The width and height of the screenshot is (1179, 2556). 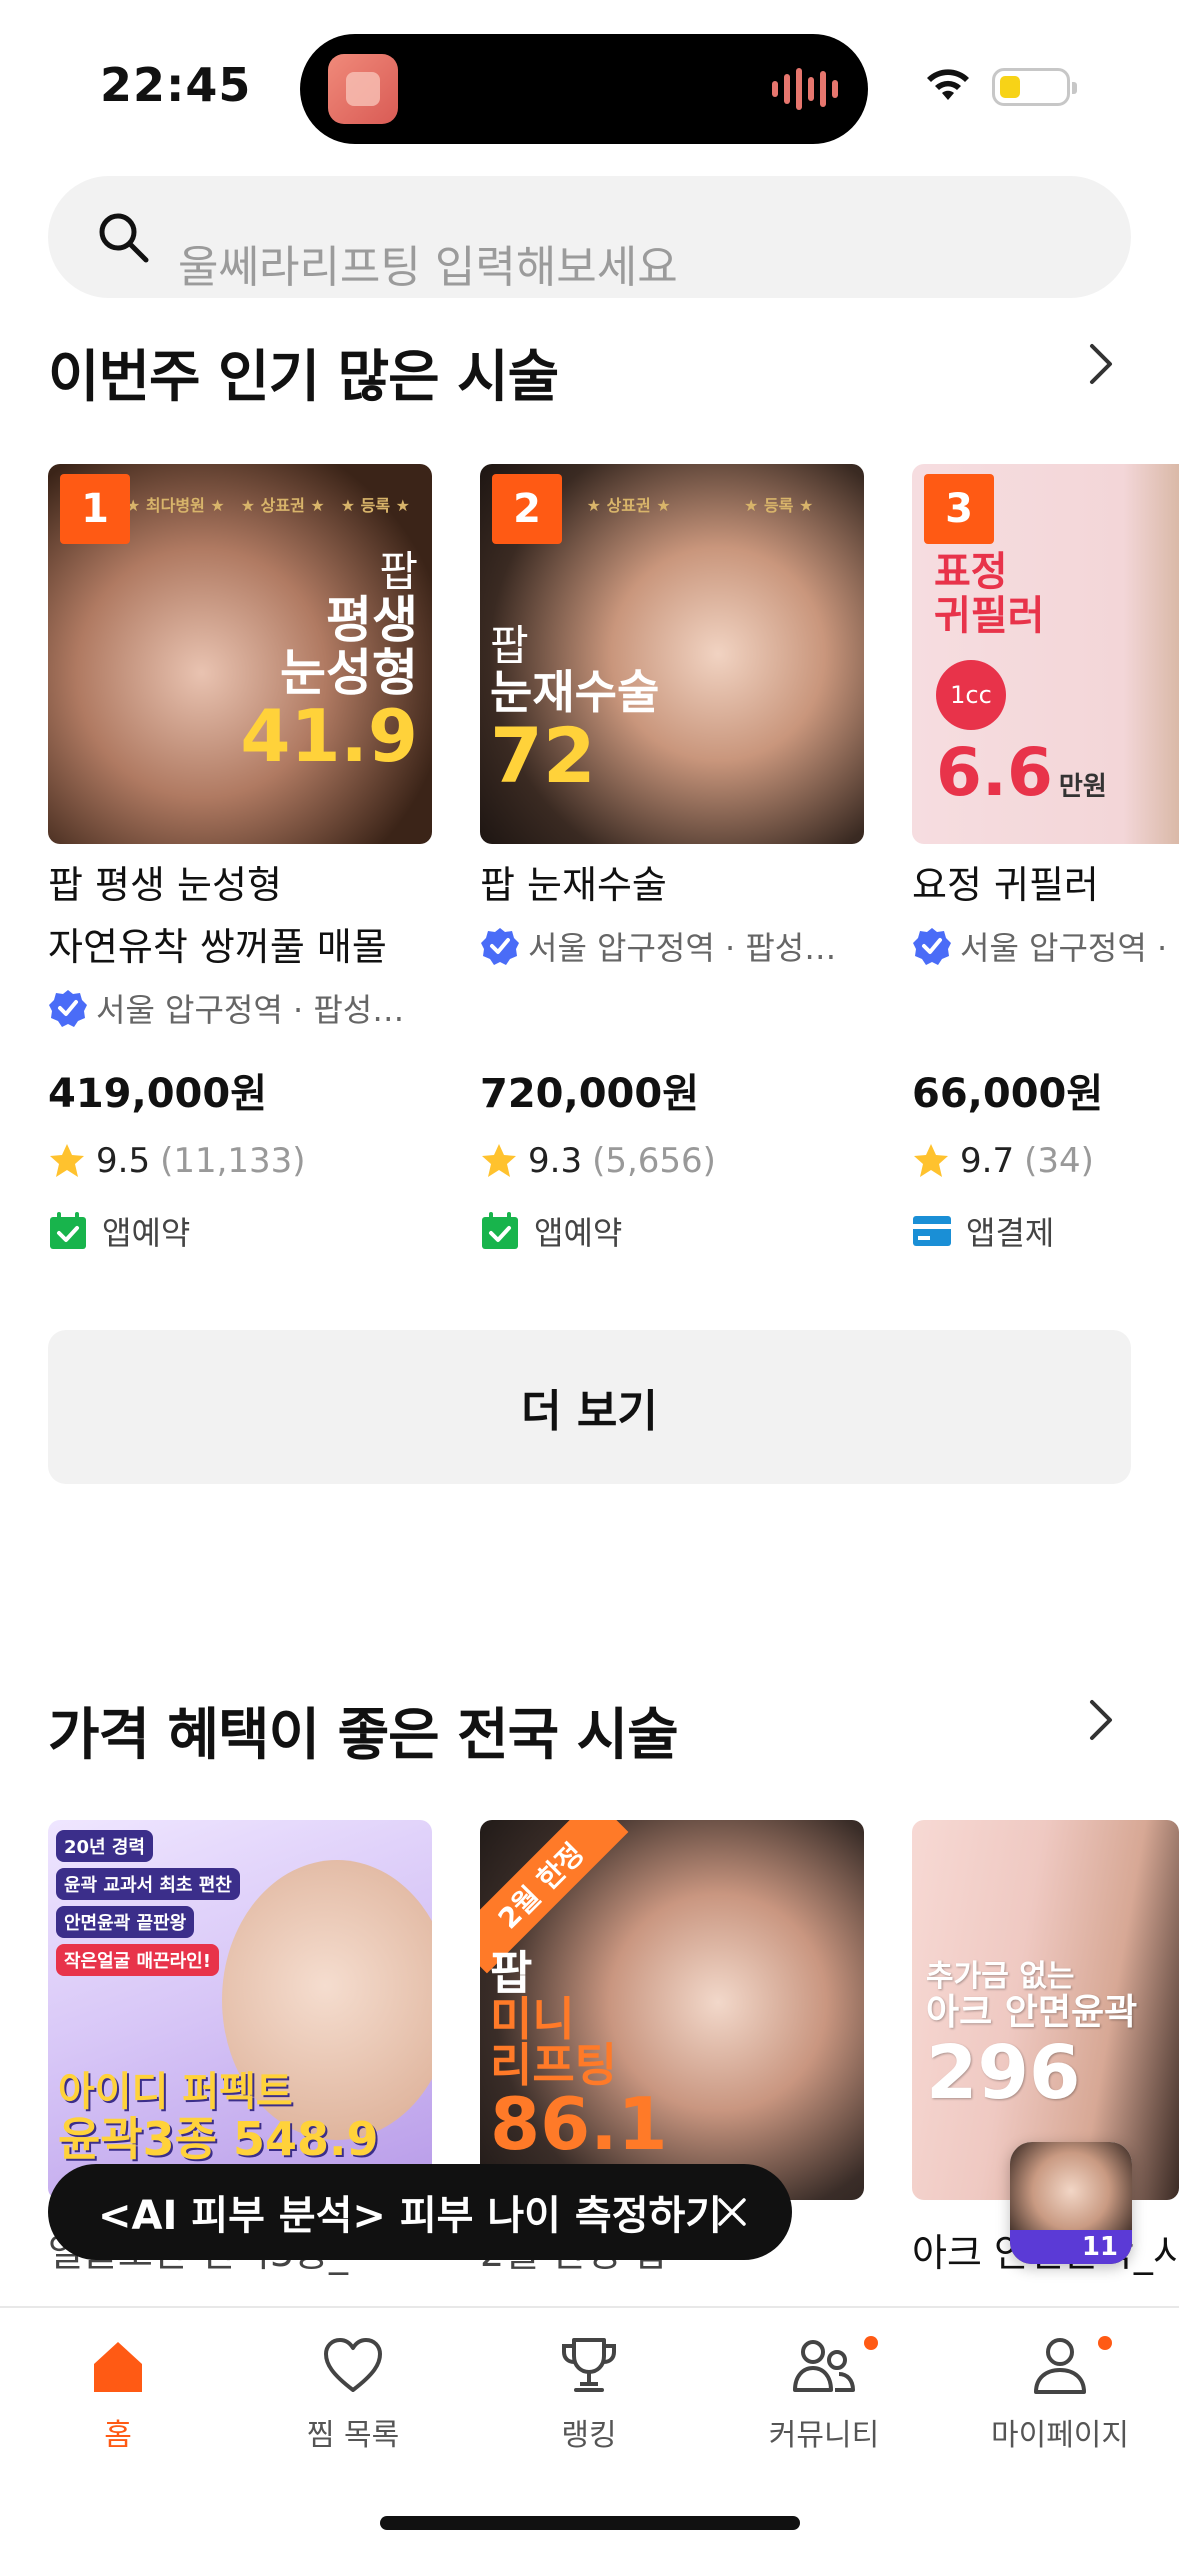 I want to click on clinic-location: 서울 압구정역 ·, so click(x=1045, y=946).